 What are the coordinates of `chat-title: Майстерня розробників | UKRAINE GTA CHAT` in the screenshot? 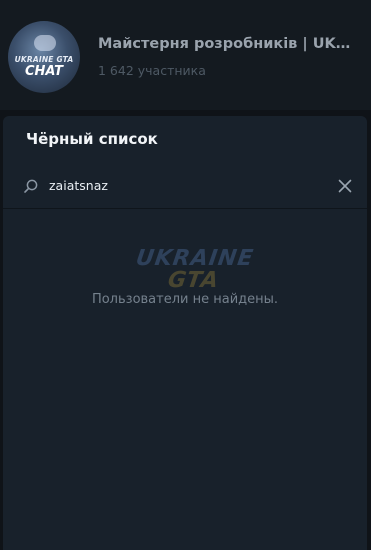 It's located at (229, 44).